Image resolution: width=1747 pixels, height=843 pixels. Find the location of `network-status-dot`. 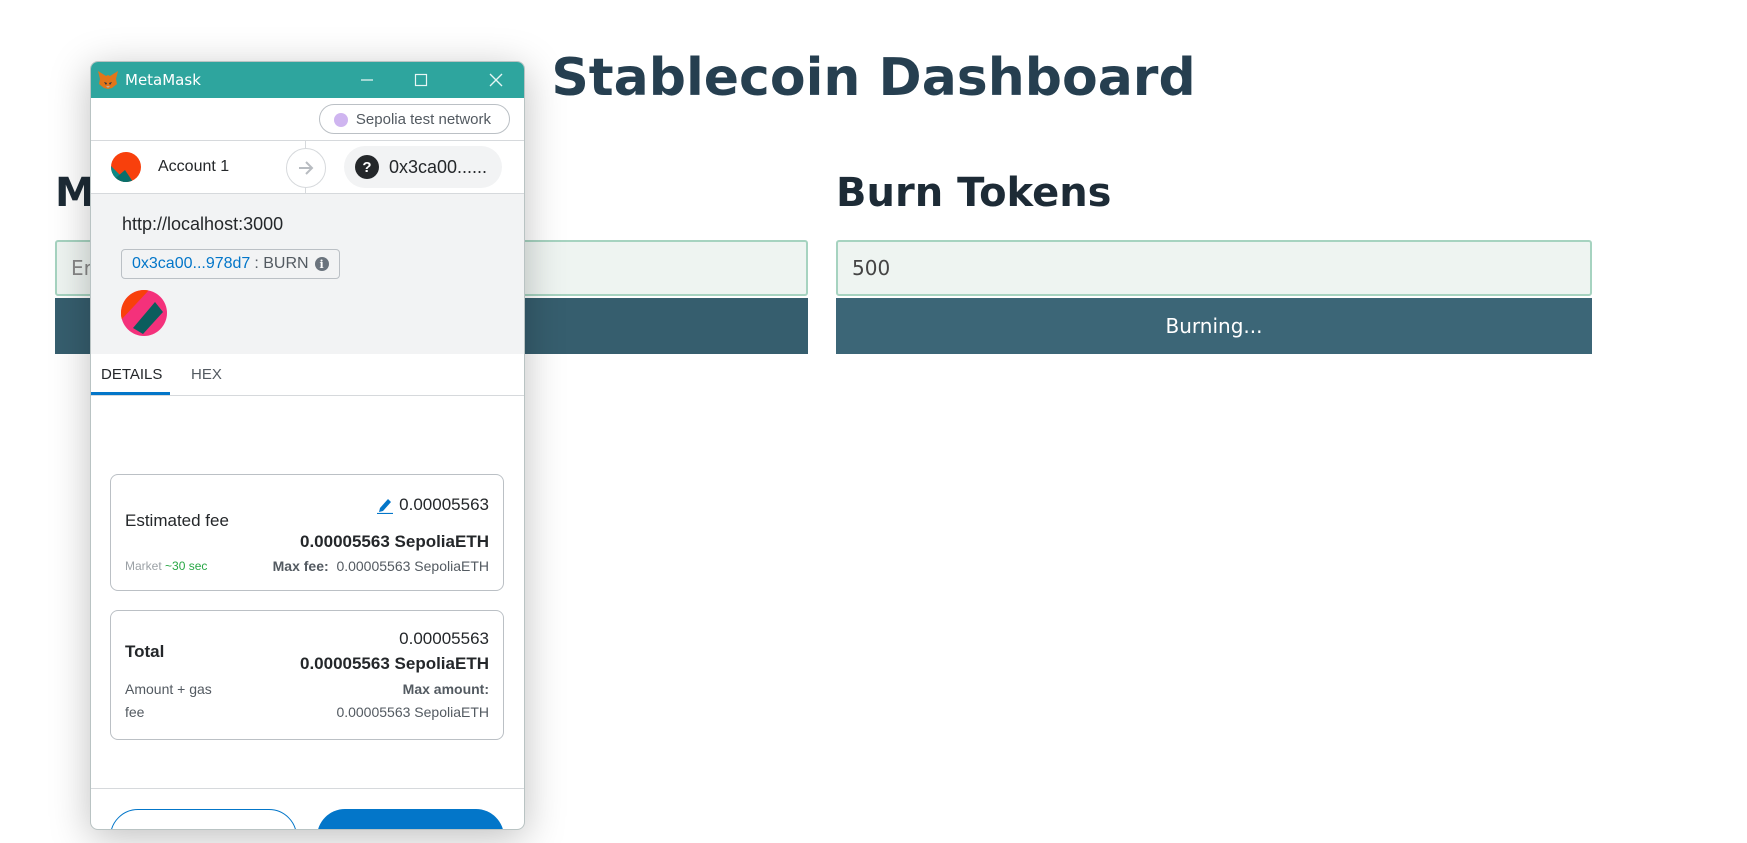

network-status-dot is located at coordinates (340, 120).